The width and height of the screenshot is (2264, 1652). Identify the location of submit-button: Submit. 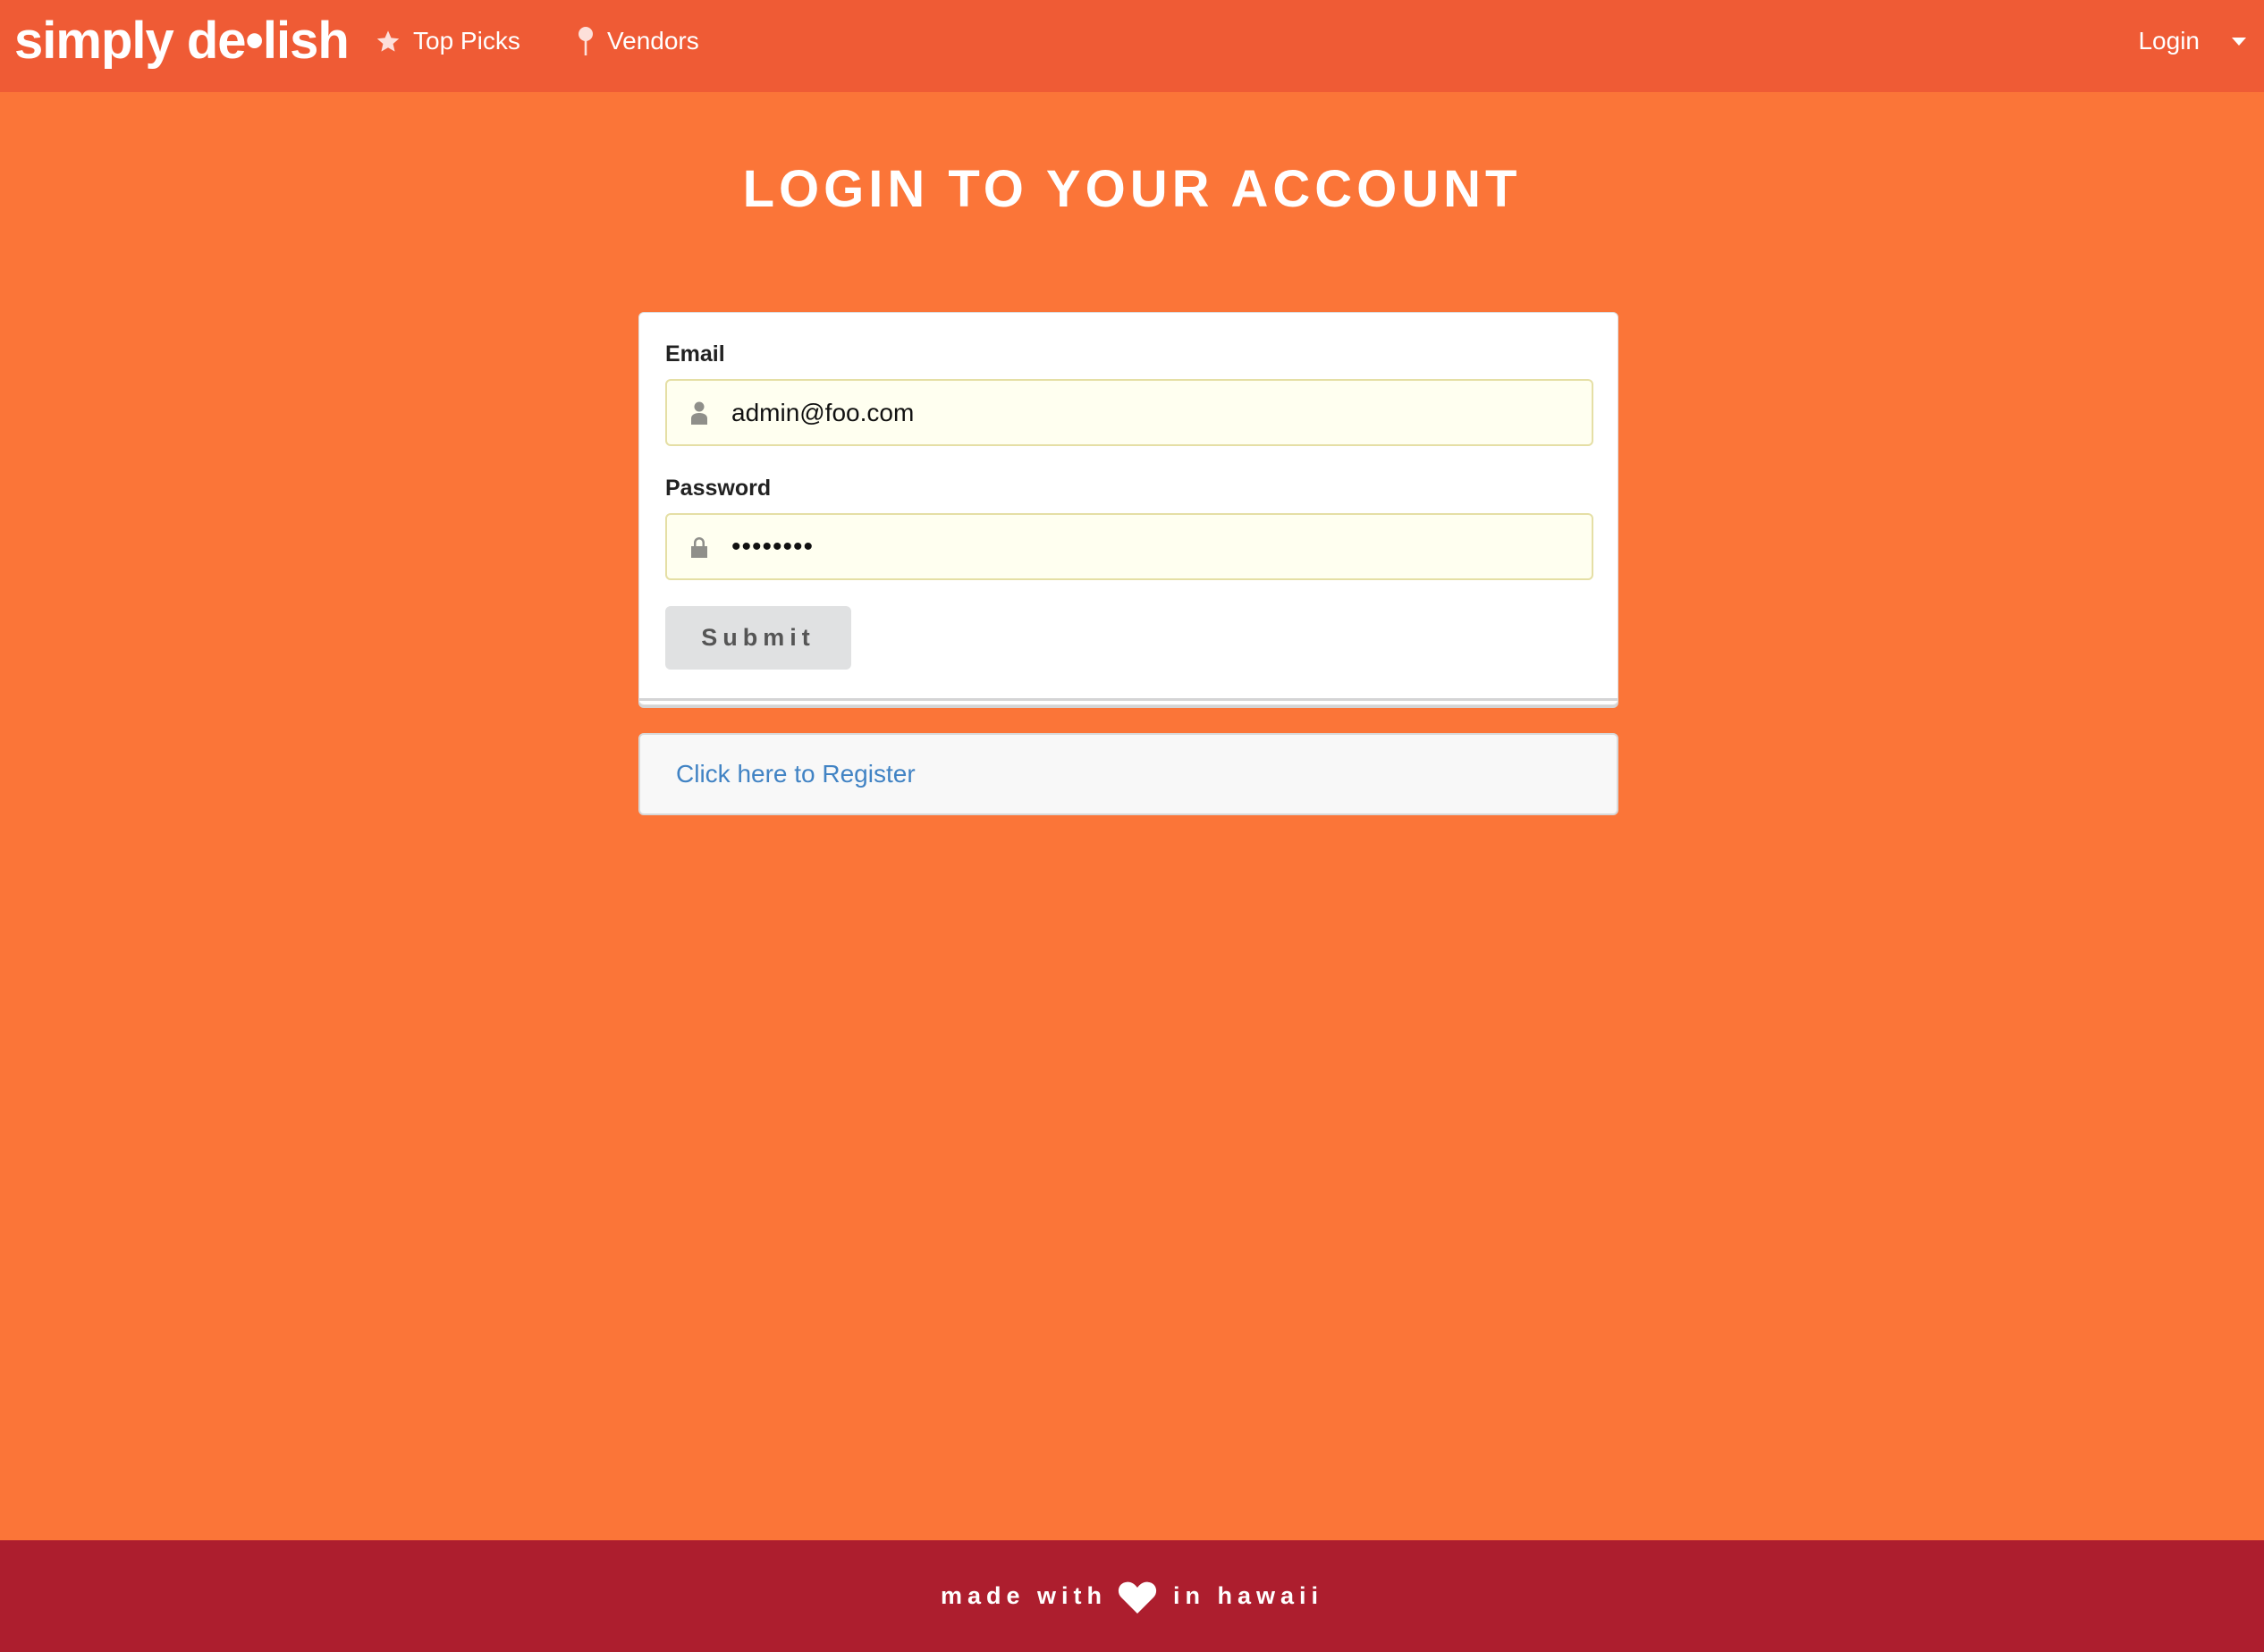
(758, 638).